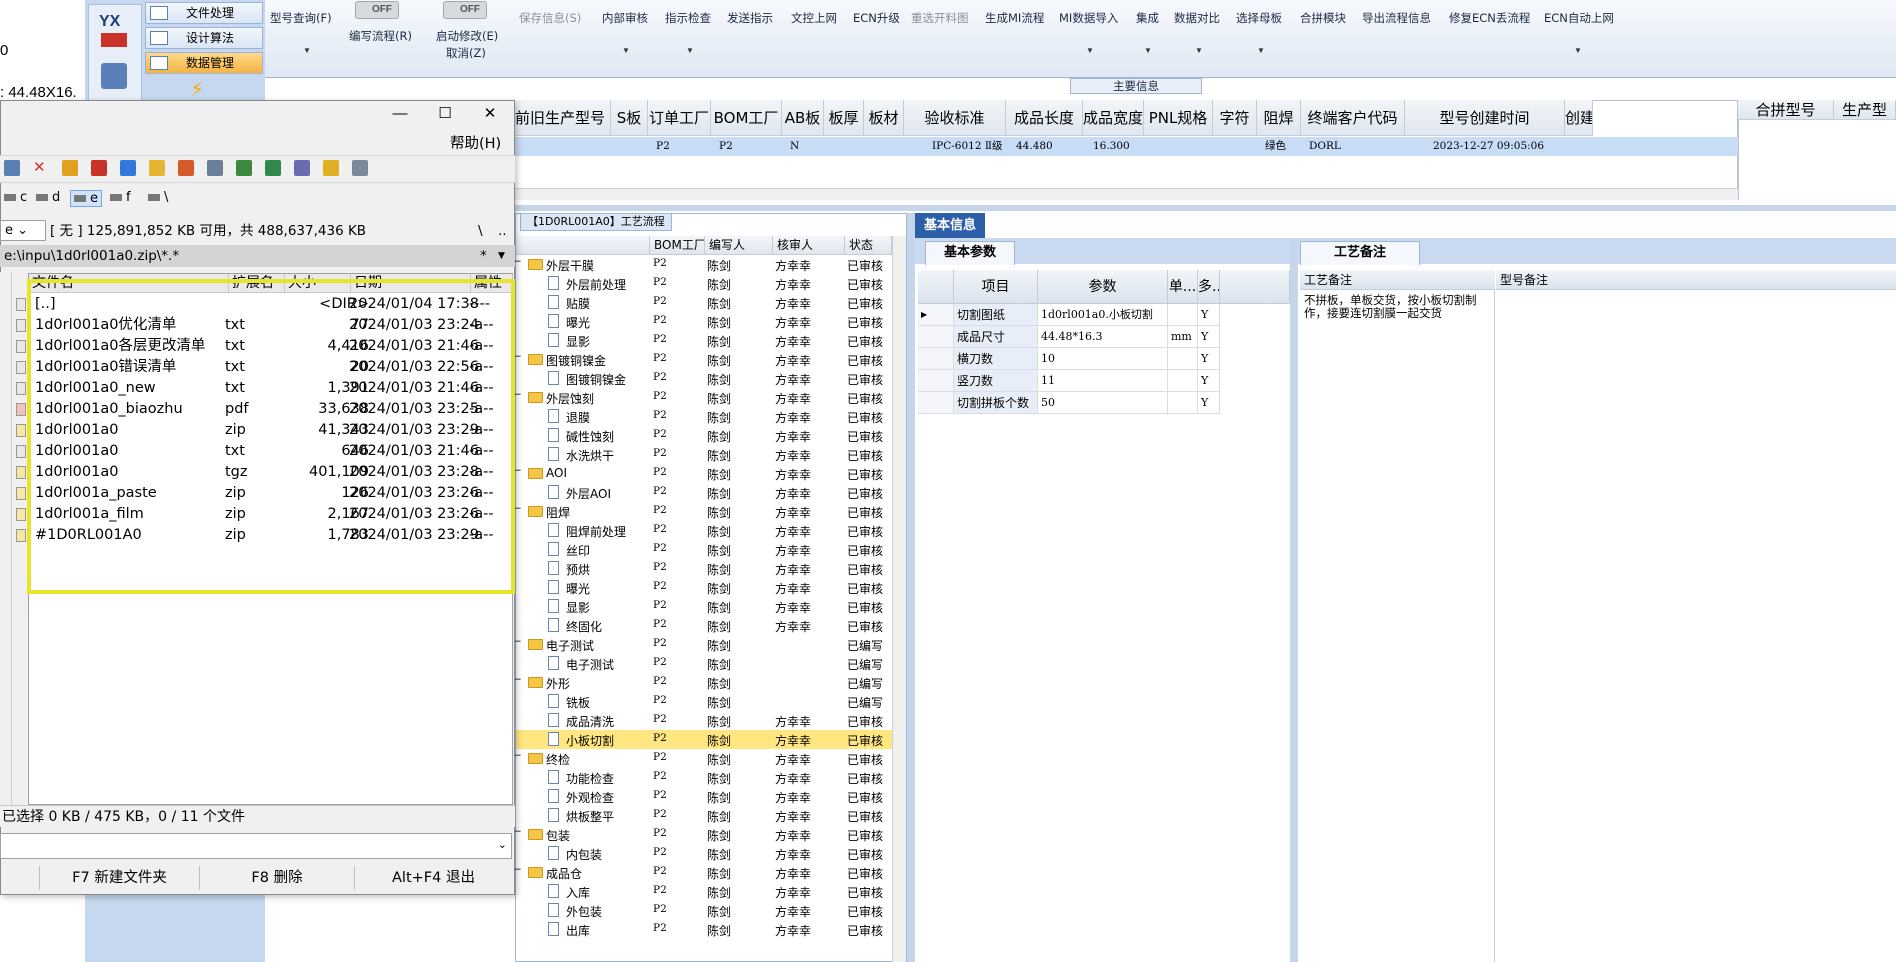 This screenshot has height=962, width=1896. What do you see at coordinates (550, 18) in the screenshot?
I see `ribbon-button-save-info: 保存信息(S)` at bounding box center [550, 18].